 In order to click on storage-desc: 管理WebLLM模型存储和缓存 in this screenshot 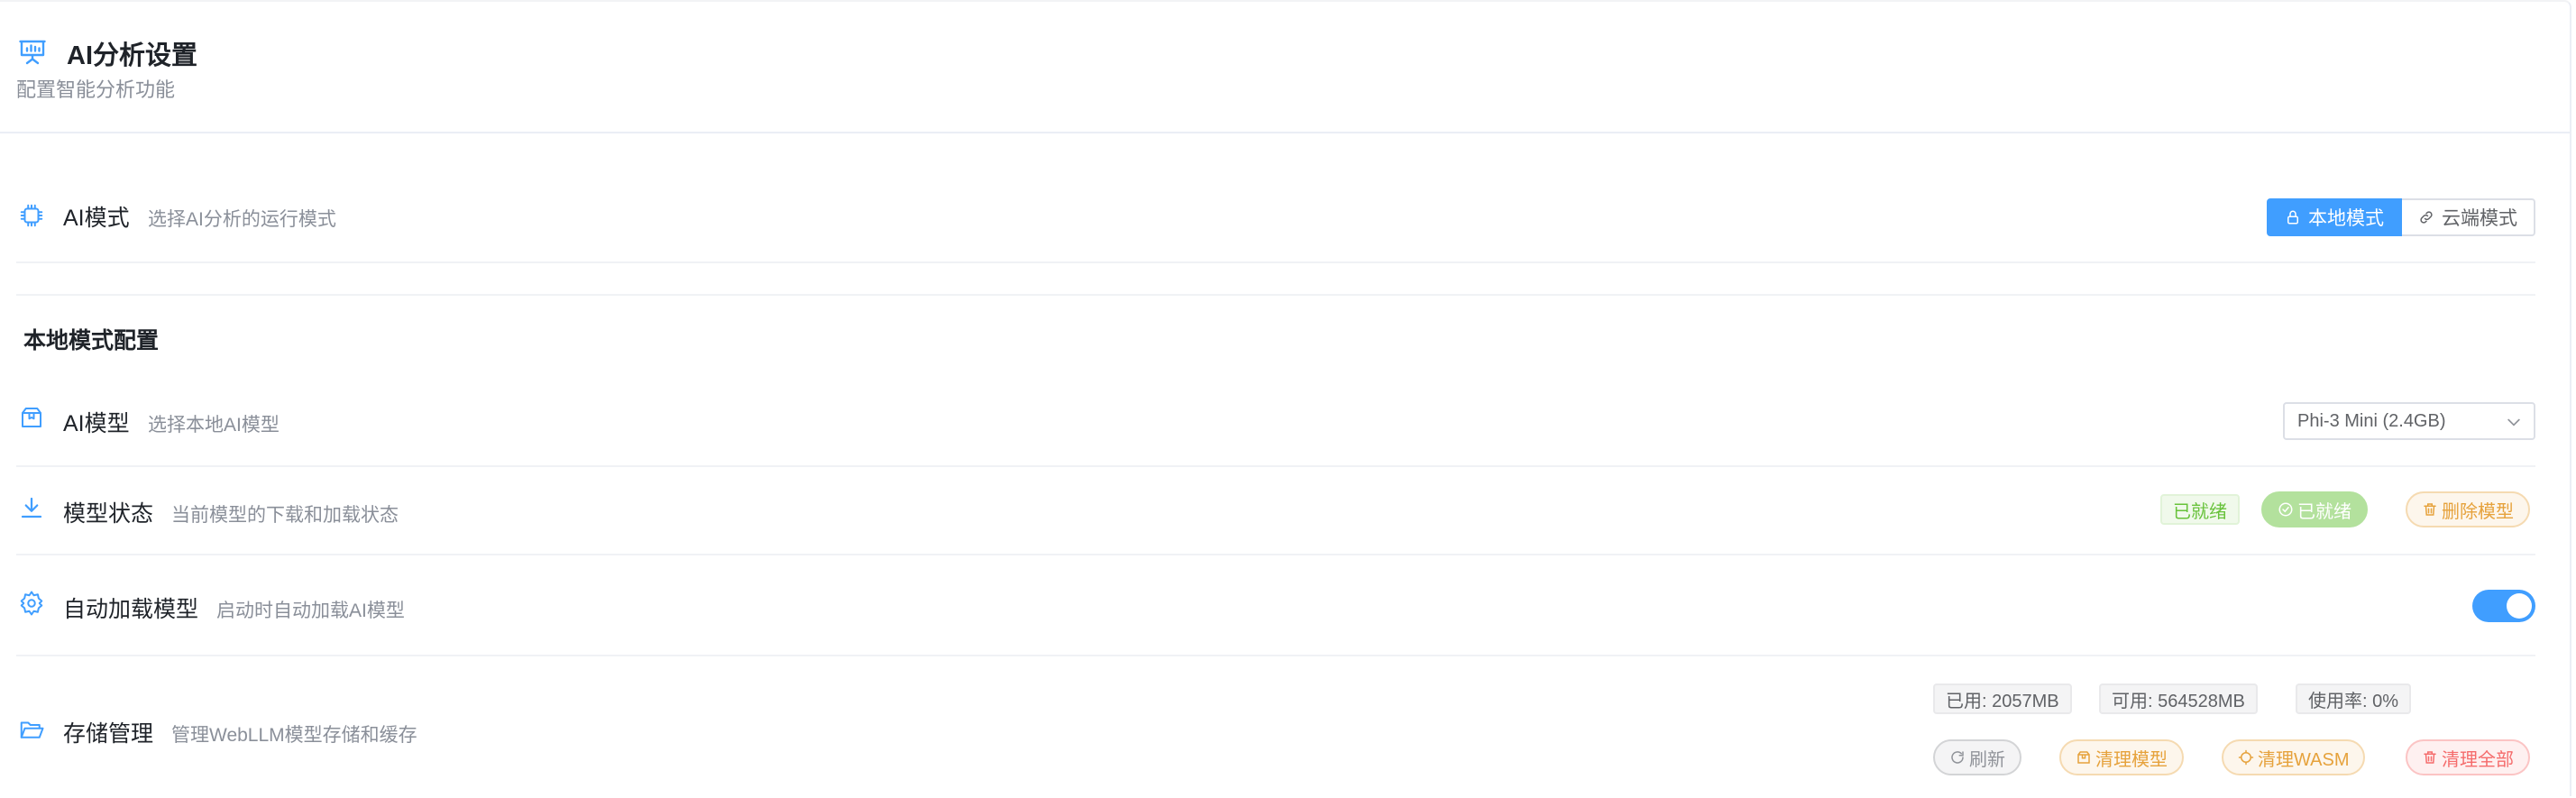, I will do `click(294, 735)`.